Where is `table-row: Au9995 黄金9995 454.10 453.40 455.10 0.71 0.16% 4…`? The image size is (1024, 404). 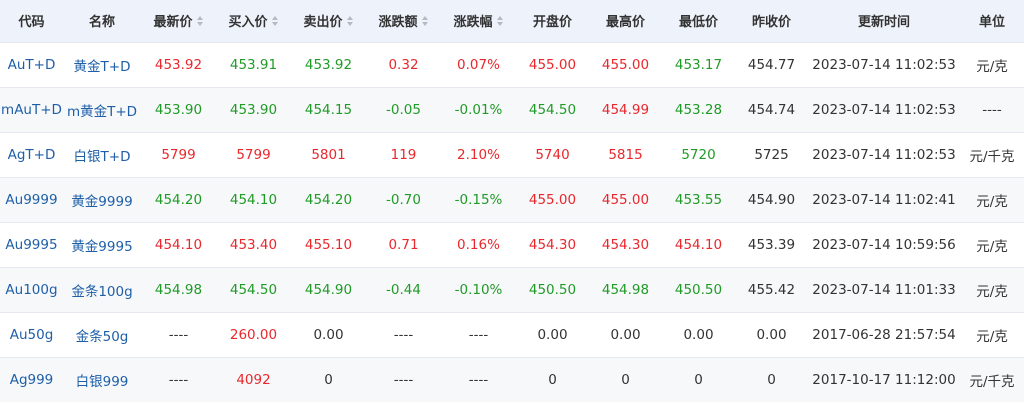
table-row: Au9995 黄金9995 454.10 453.40 455.10 0.71 0.16% 4… is located at coordinates (512, 244).